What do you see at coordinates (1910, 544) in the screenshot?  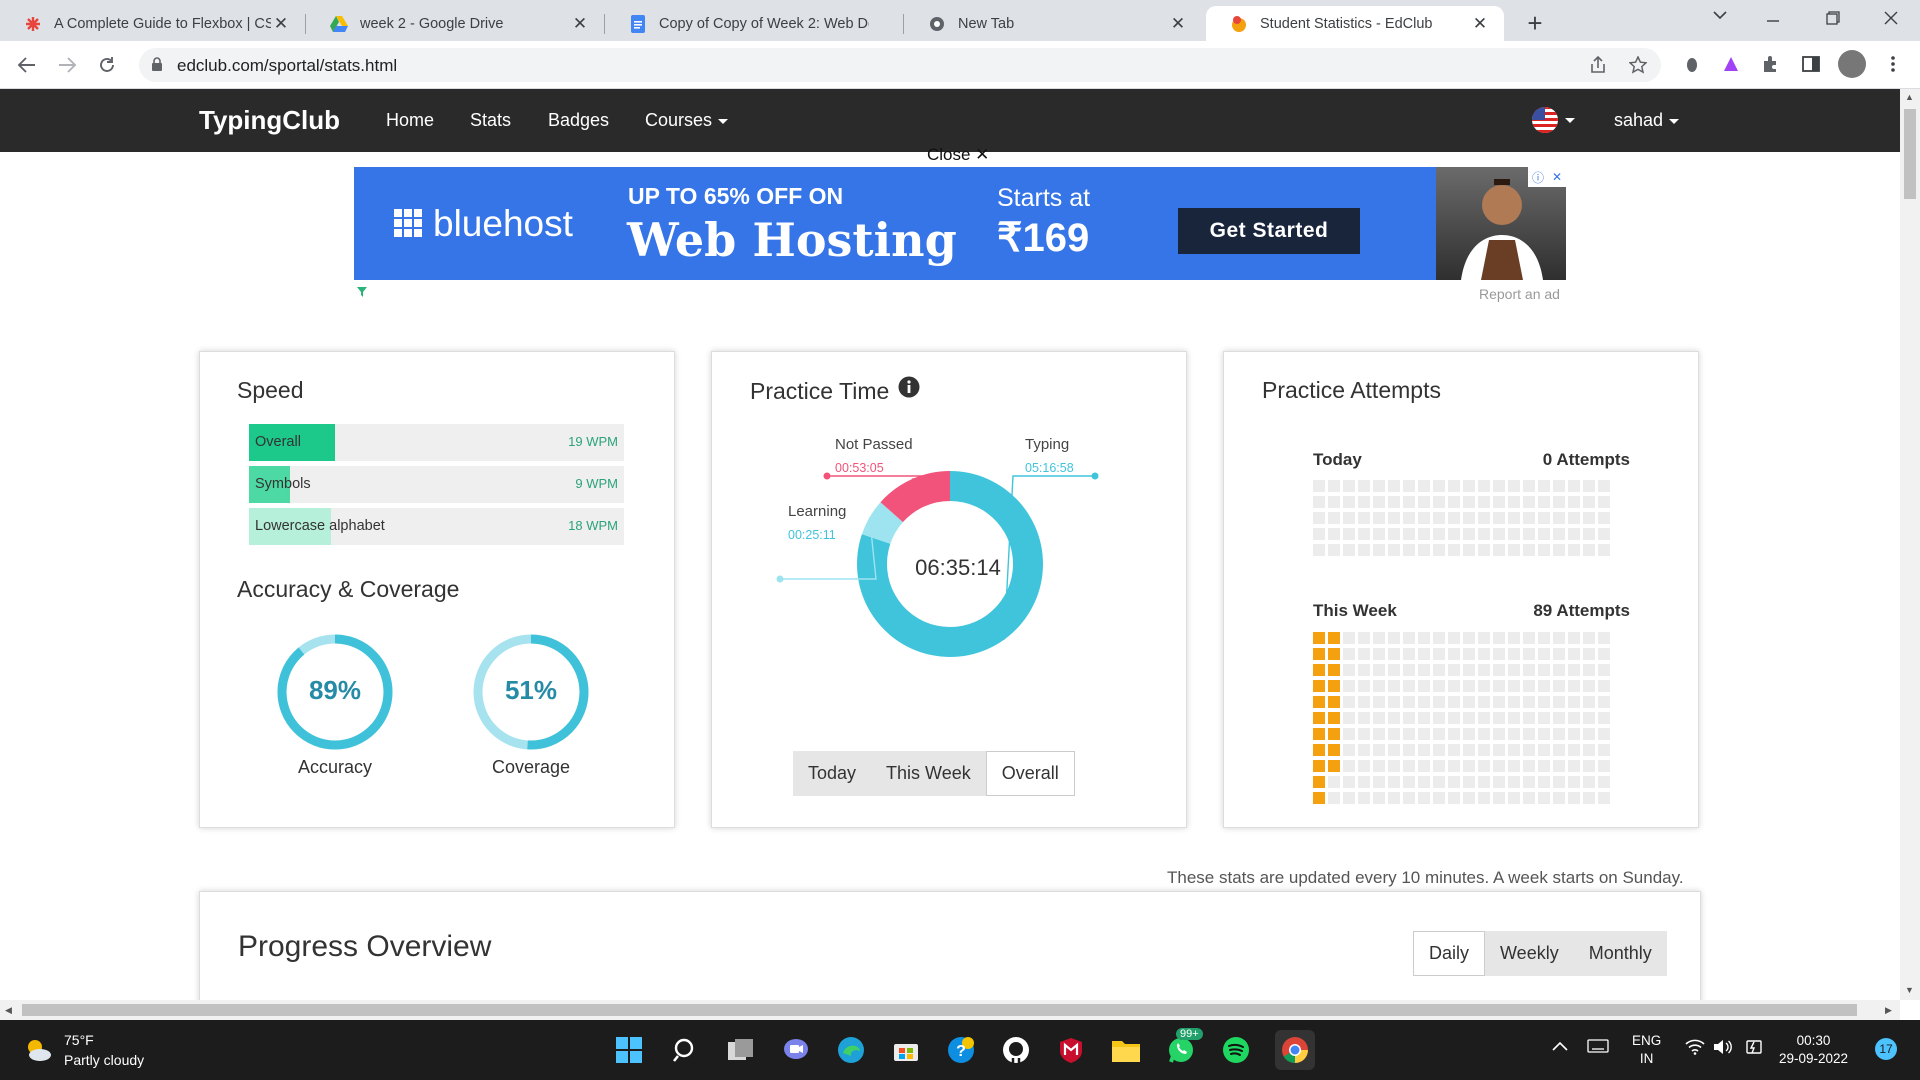 I see `vertical-scrollbar: ▲ ▼` at bounding box center [1910, 544].